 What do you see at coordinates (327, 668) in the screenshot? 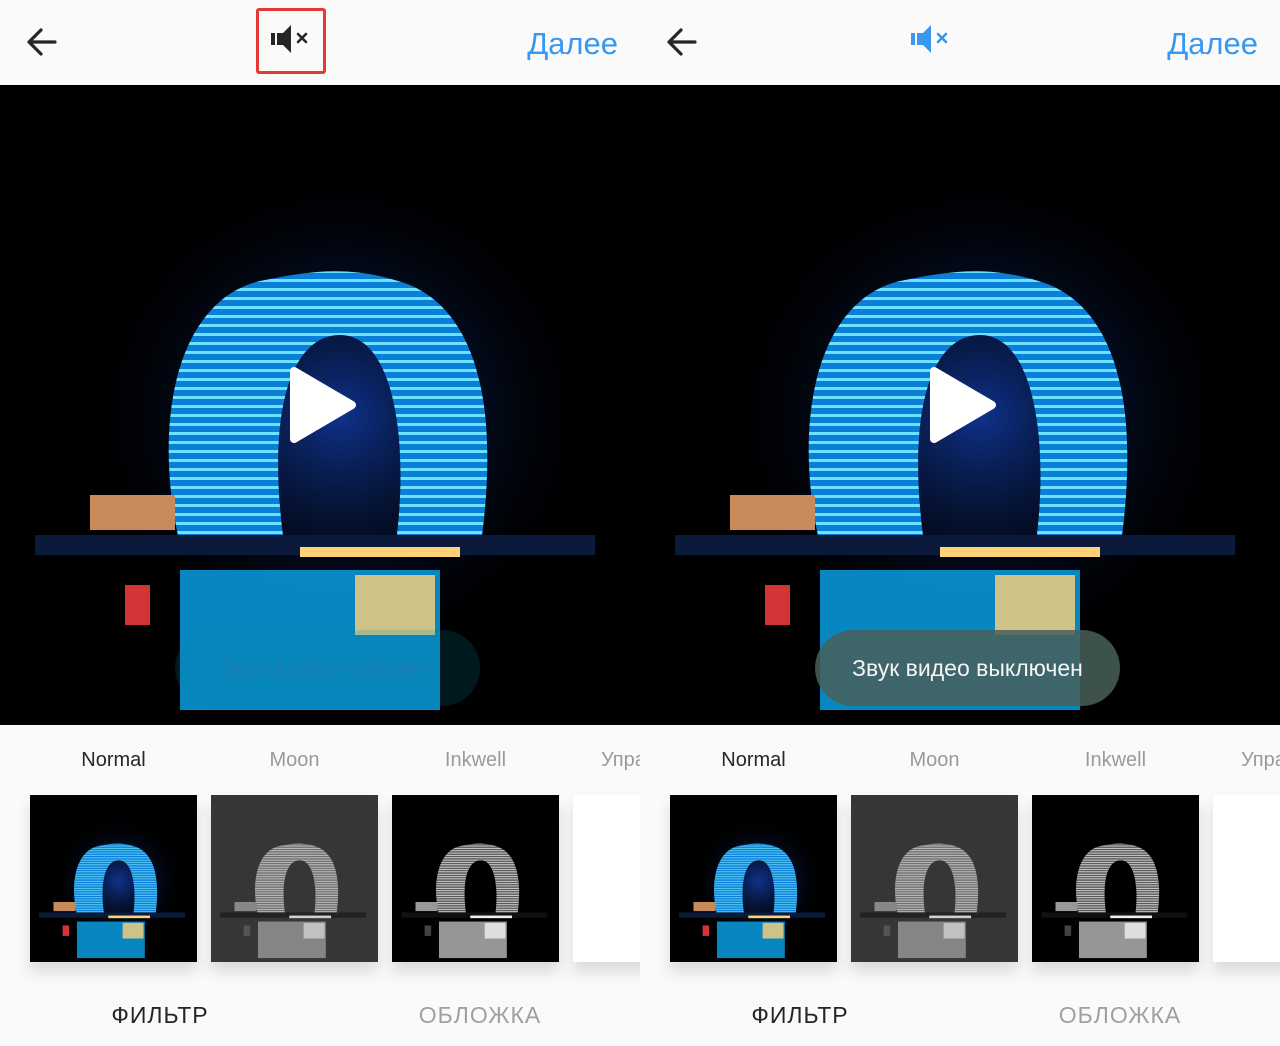
I see `sound-toast: Звук видео включен` at bounding box center [327, 668].